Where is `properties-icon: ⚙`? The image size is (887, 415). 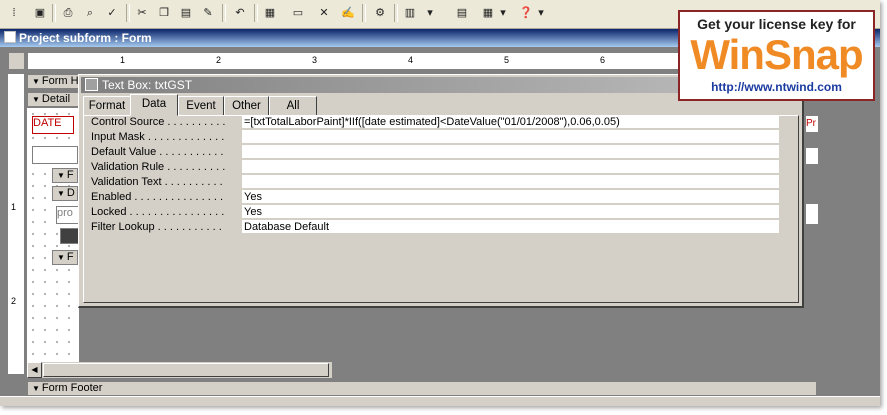
properties-icon: ⚙ is located at coordinates (380, 13).